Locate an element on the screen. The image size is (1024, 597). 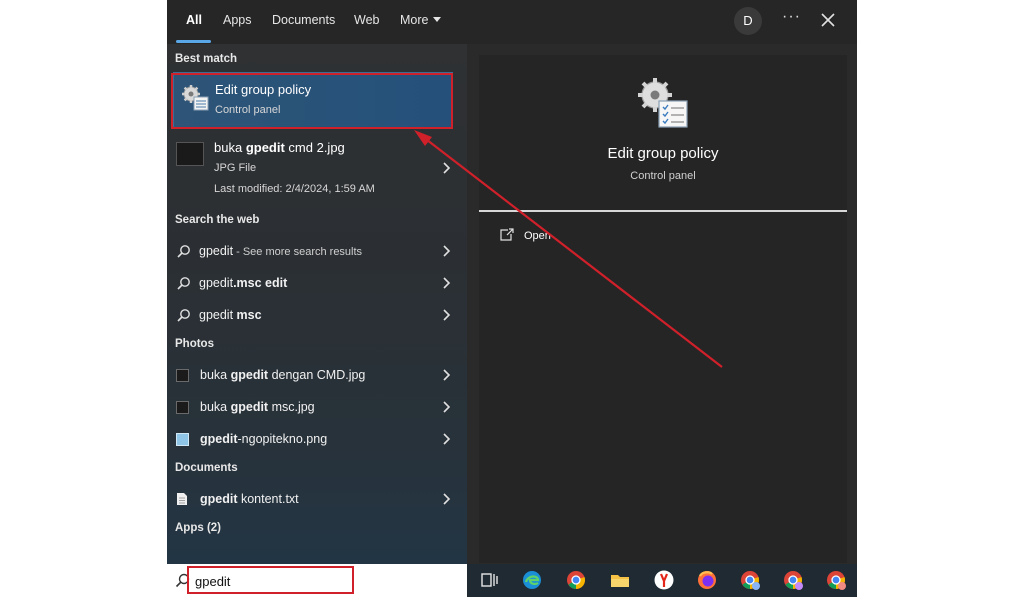
photo-result-suffix: msc.jpg is located at coordinates (291, 407).